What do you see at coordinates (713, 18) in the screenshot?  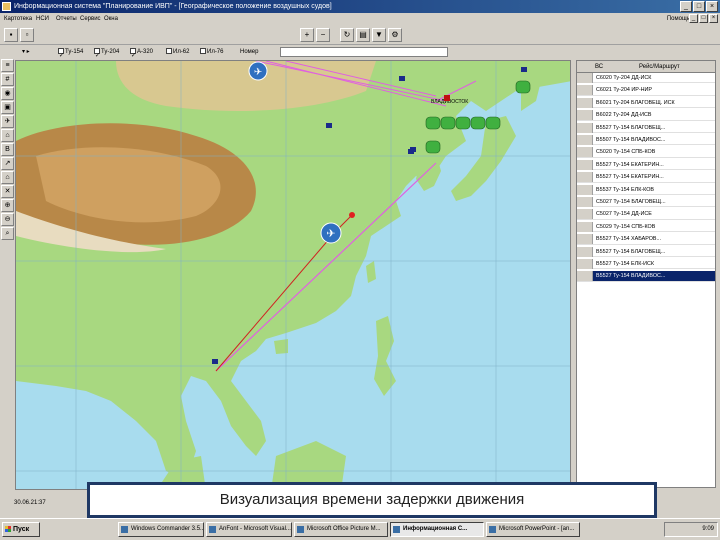 I see `child-close-button: ×` at bounding box center [713, 18].